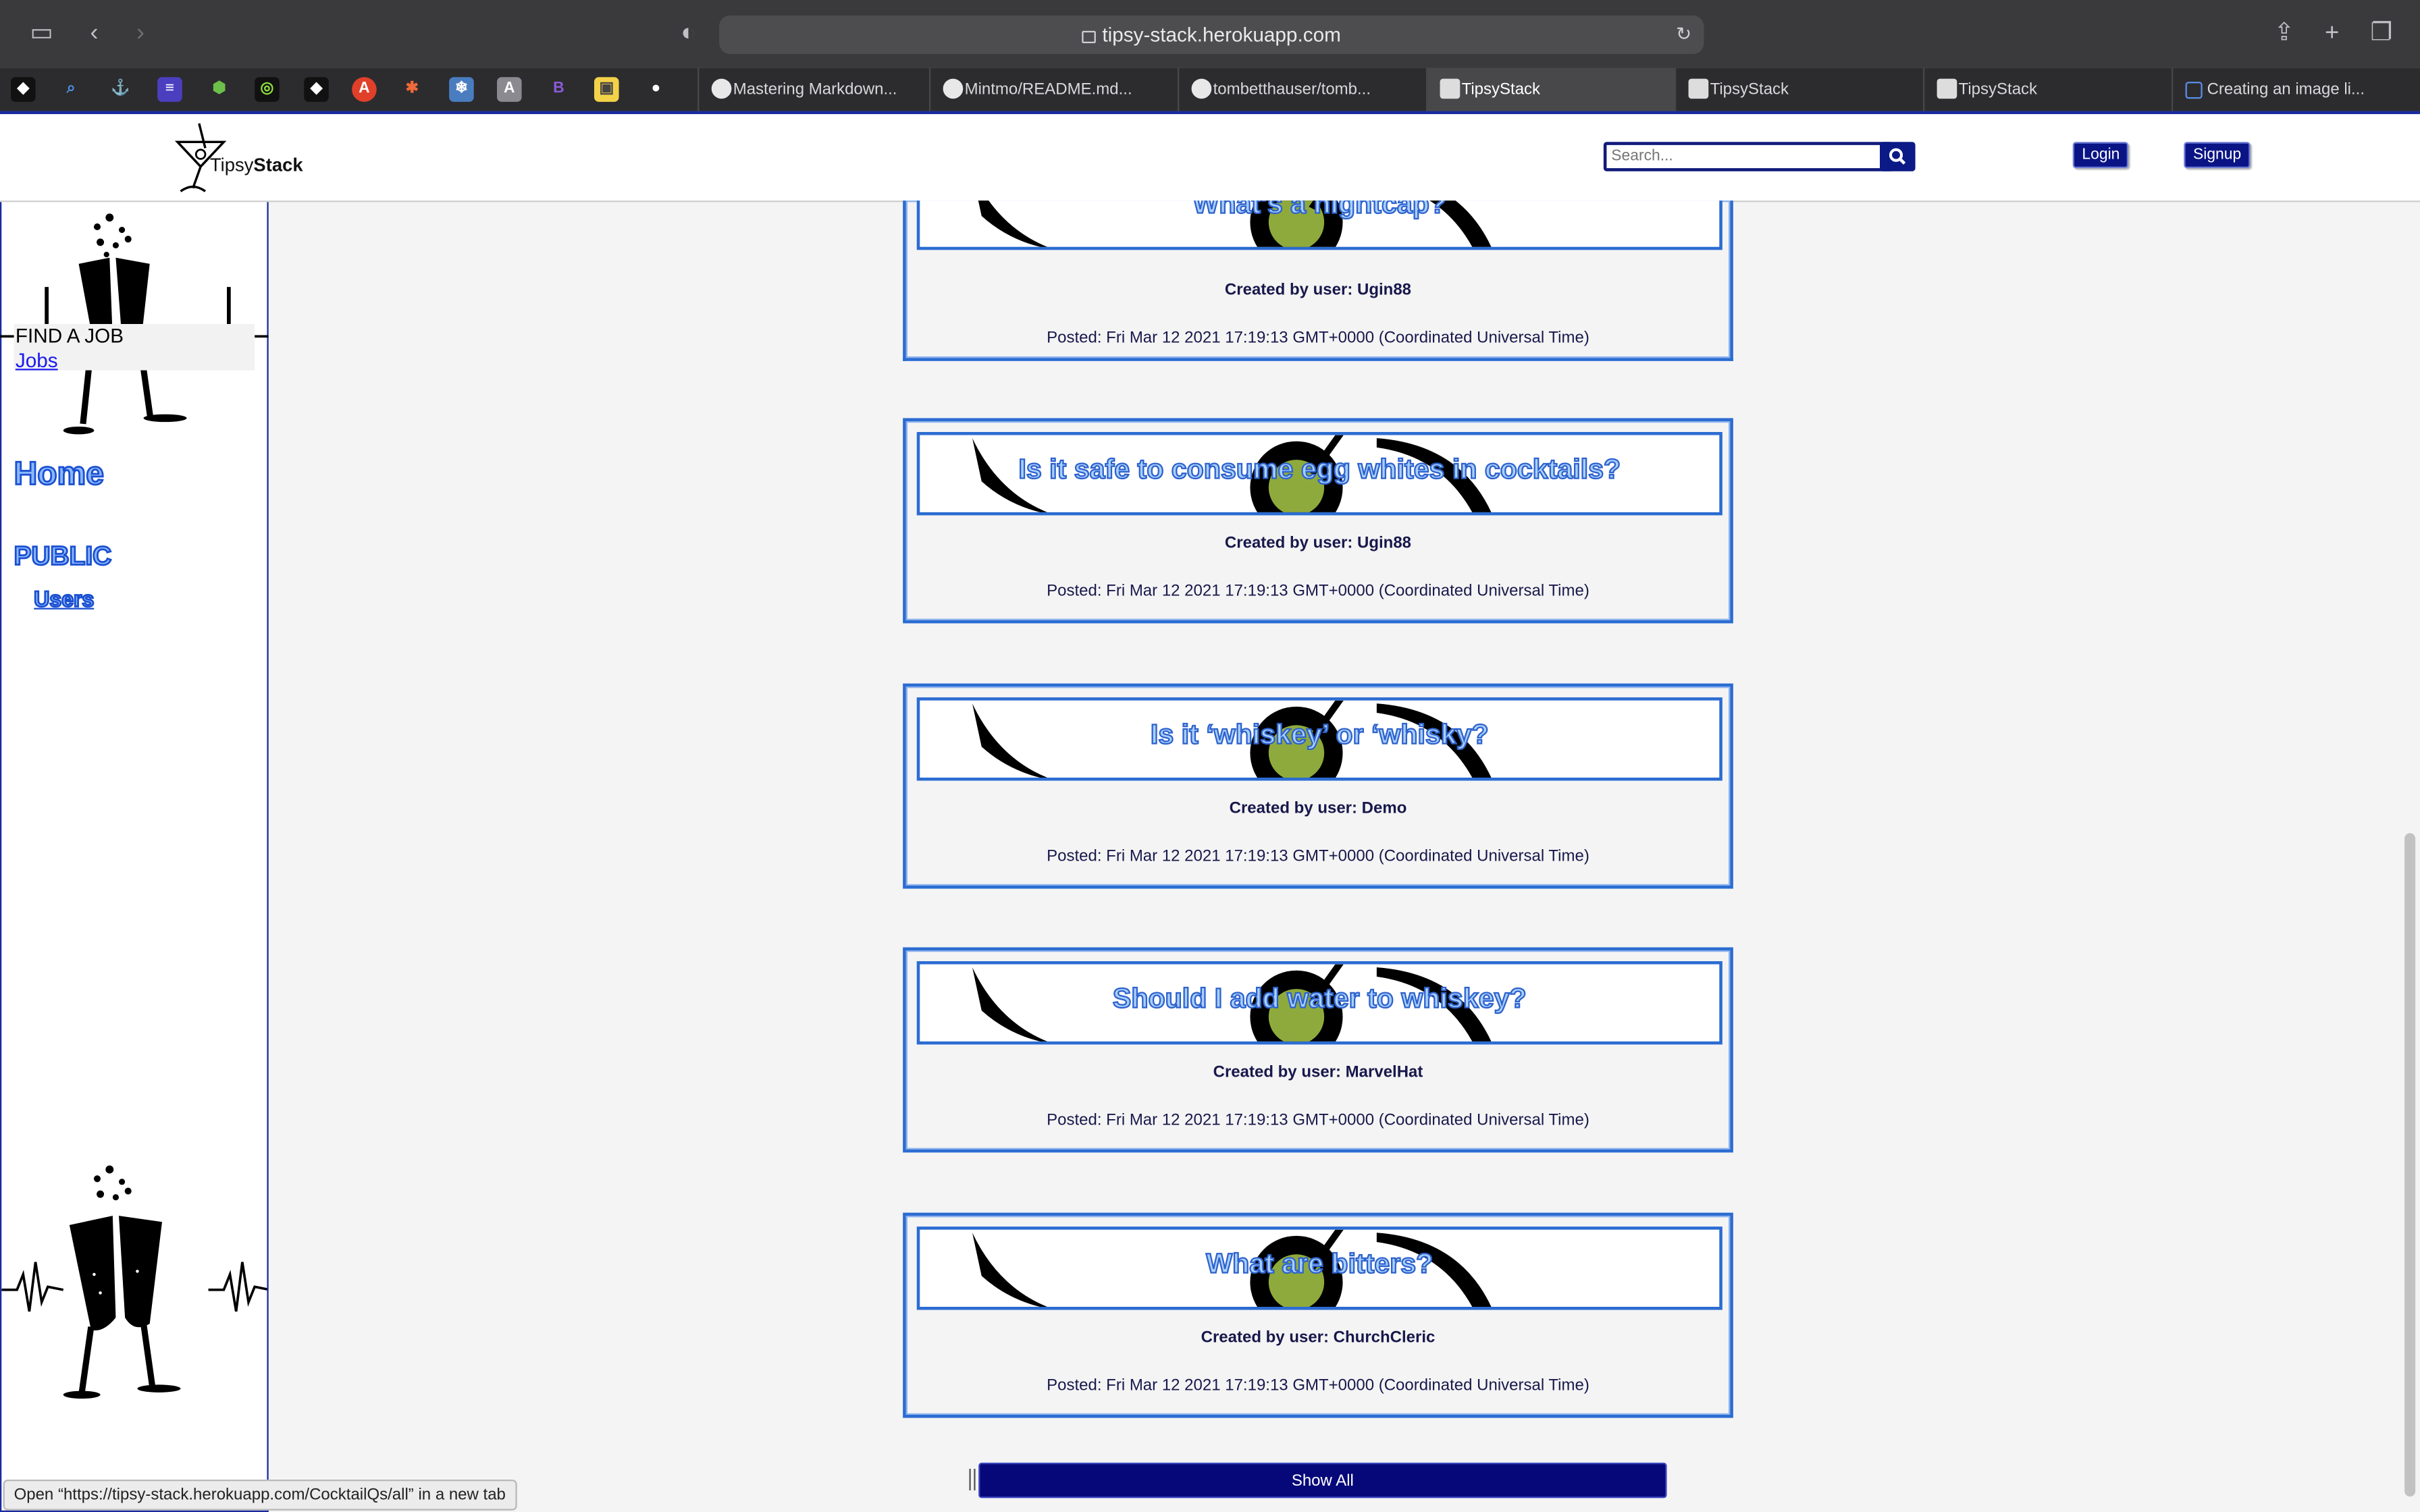 This screenshot has width=2420, height=1512. I want to click on question-banner: Is it ‘whiskey’ or ‘whisky?, so click(1319, 739).